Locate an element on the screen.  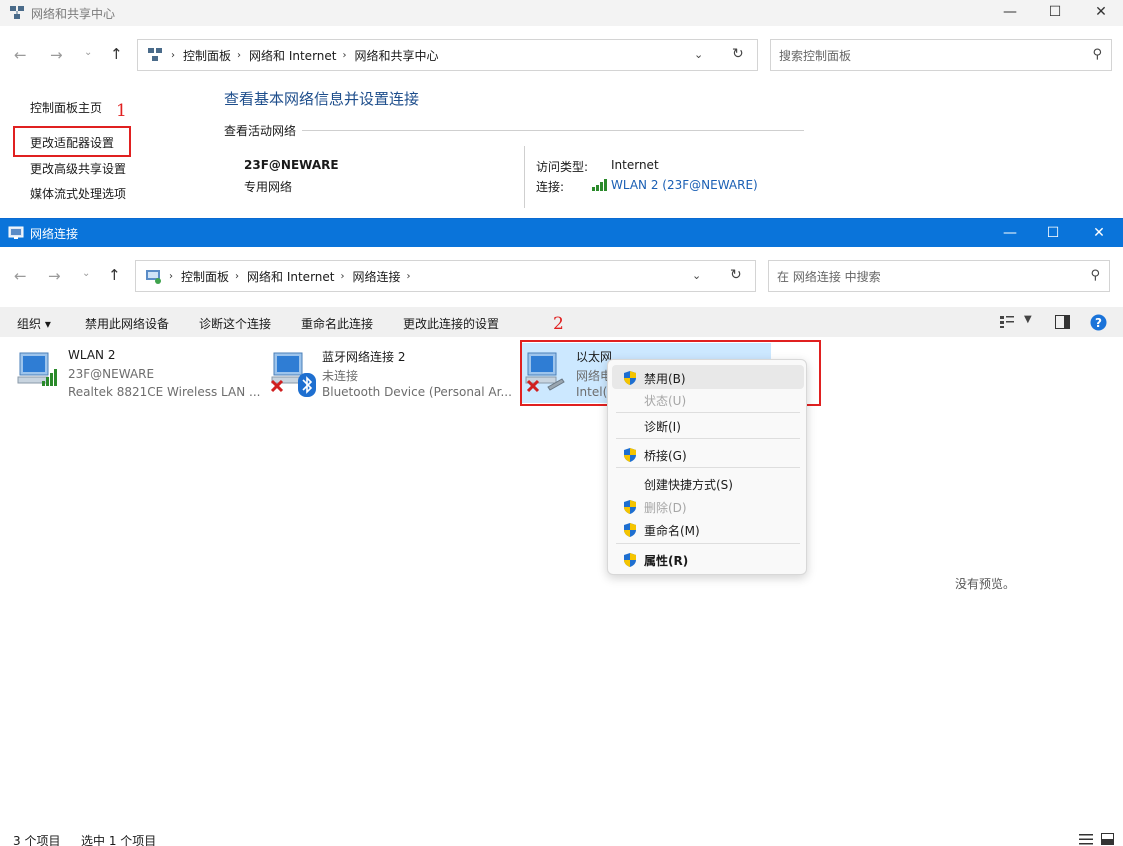
menu-item-label: 桥接(G) is located at coordinates (665, 456).